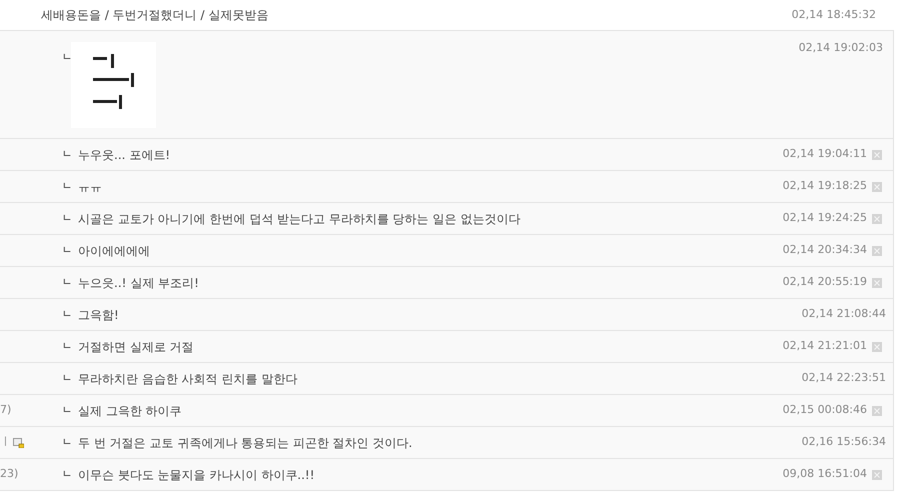  Describe the element at coordinates (824, 186) in the screenshot. I see `timestamp: 02,14 19:18:25` at that location.